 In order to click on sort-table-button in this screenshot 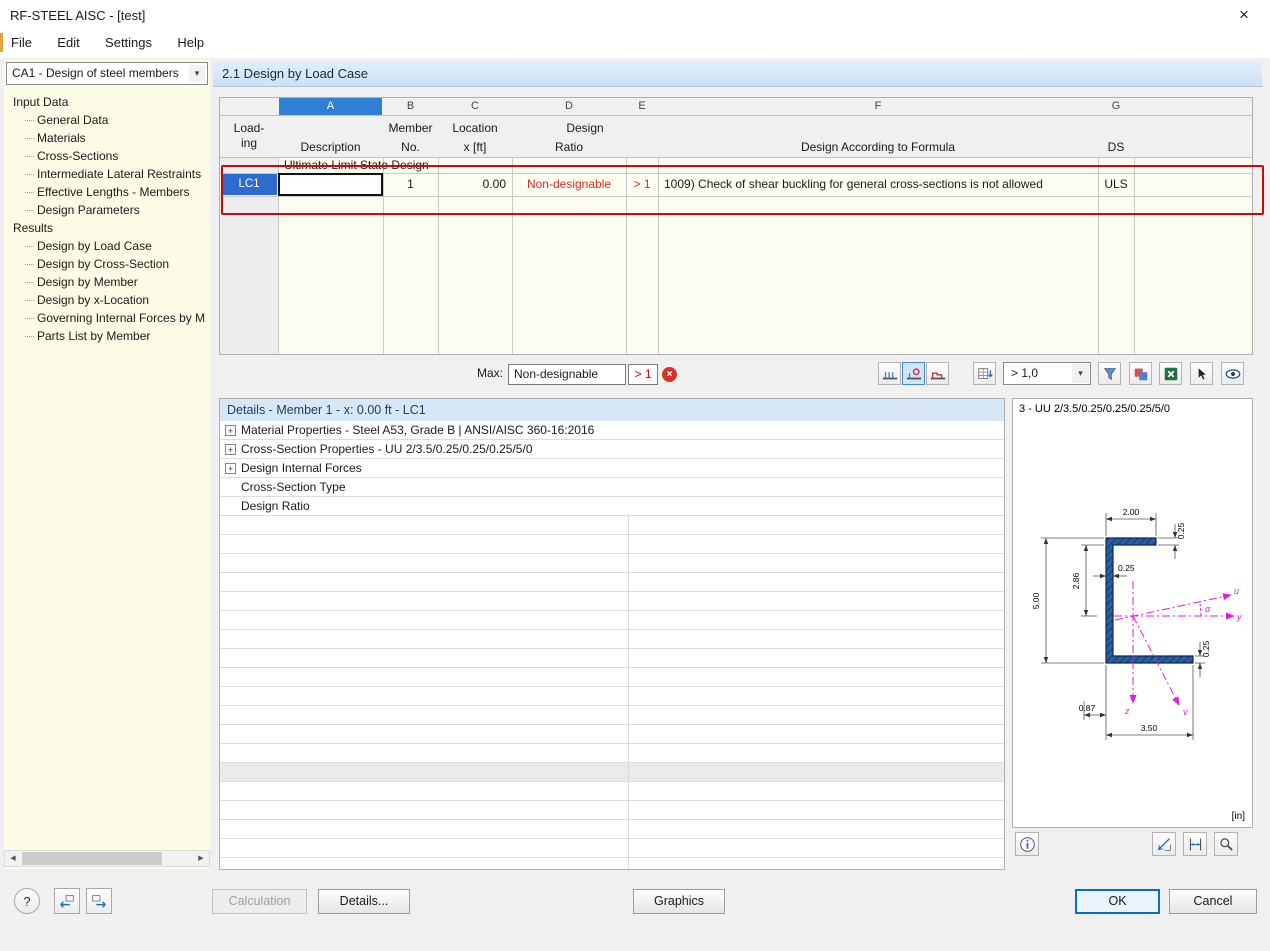, I will do `click(984, 373)`.